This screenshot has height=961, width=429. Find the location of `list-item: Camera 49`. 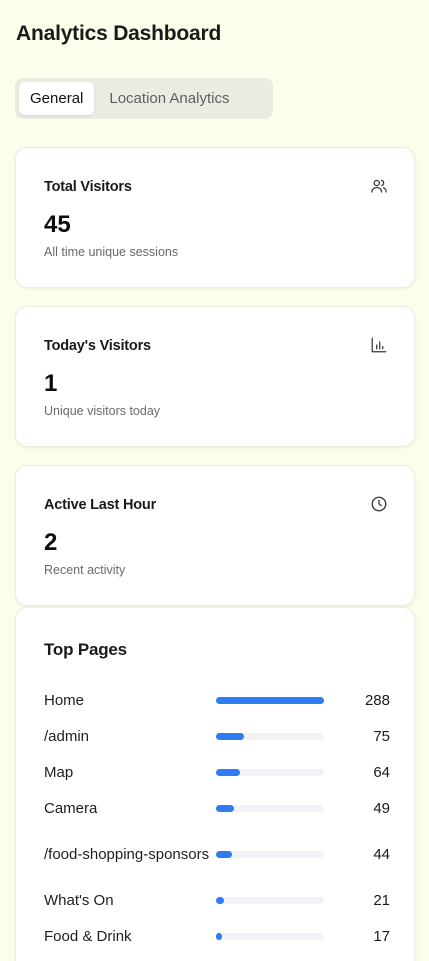

list-item: Camera 49 is located at coordinates (217, 808).